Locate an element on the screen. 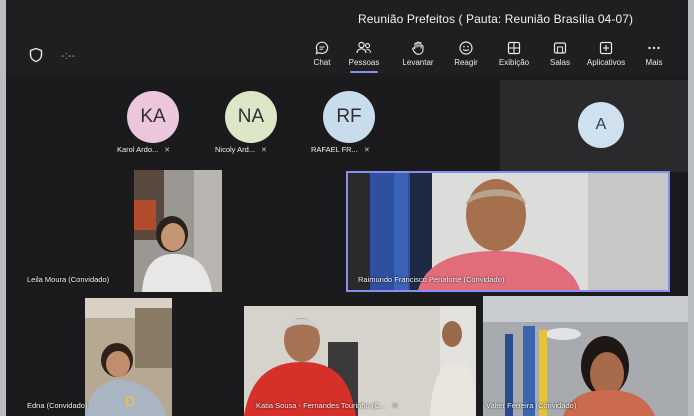 The height and width of the screenshot is (416, 694). people-icon is located at coordinates (364, 47).